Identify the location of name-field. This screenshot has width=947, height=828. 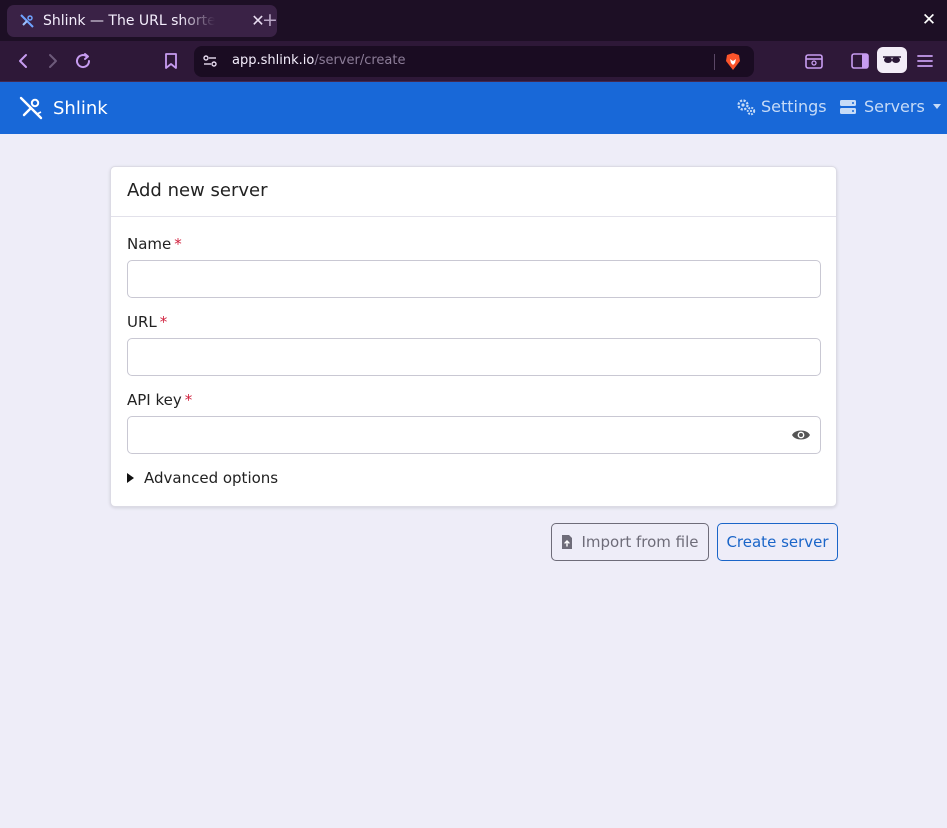
(474, 279).